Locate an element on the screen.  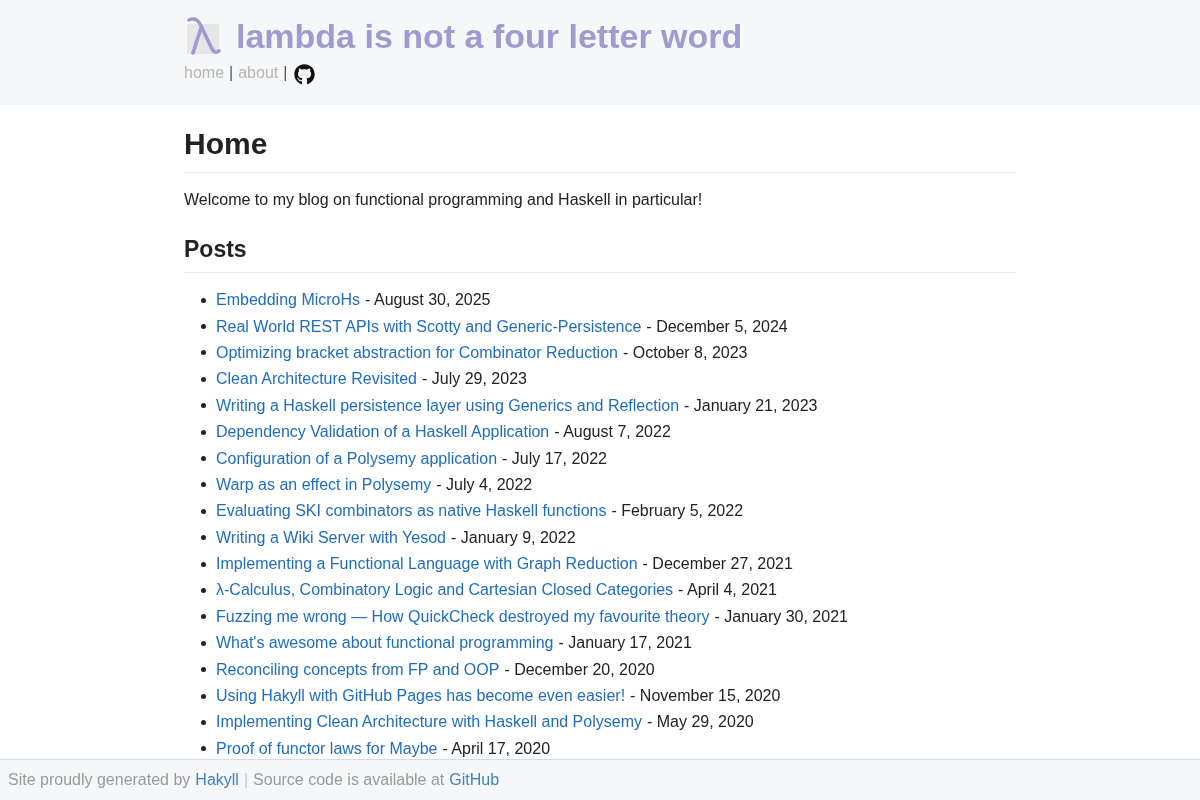
post-date: - December 27, 2021 is located at coordinates (717, 564).